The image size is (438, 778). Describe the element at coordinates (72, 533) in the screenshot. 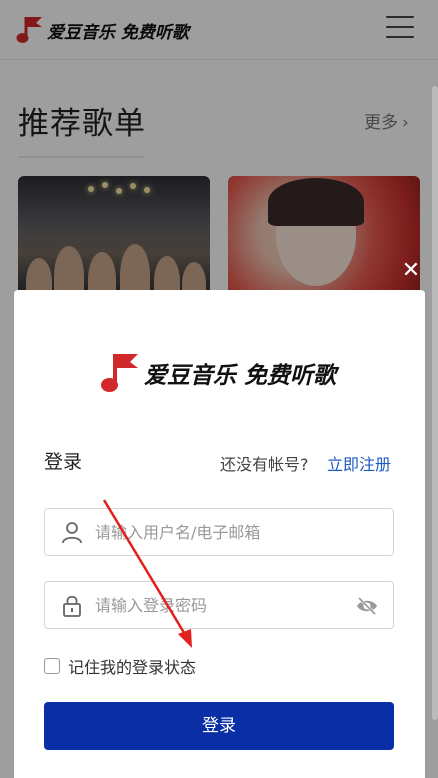

I see `user-icon` at that location.